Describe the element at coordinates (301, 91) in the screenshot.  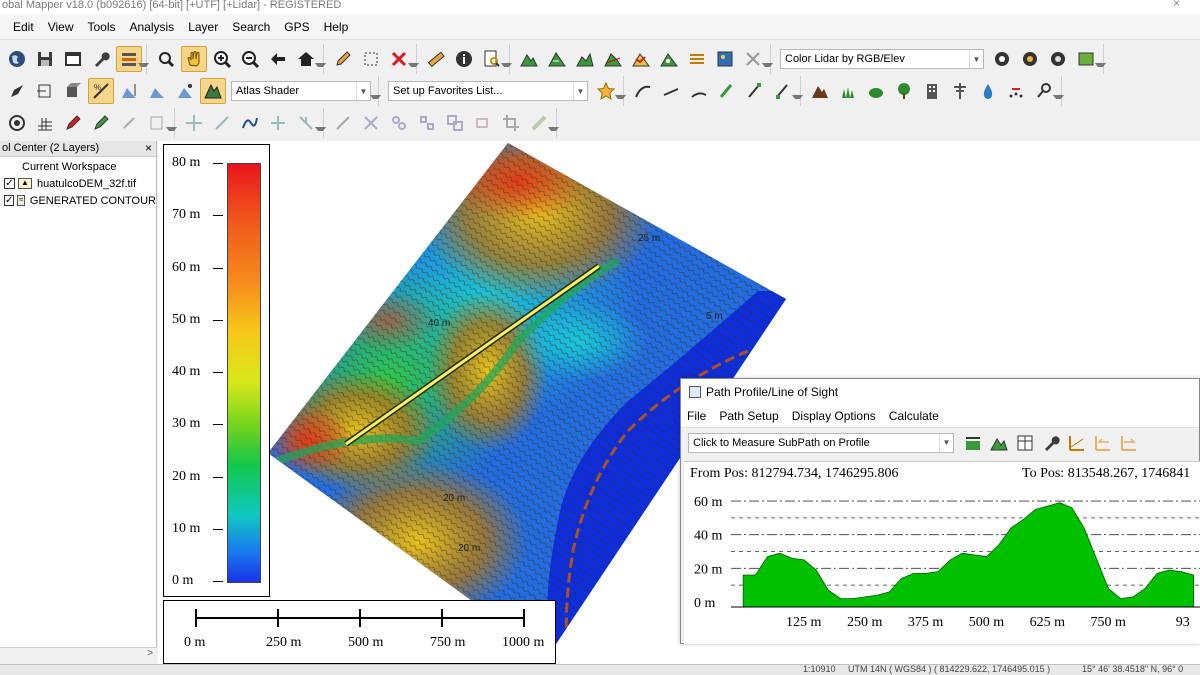
I see `shader-combo: Atlas Shader ▼` at that location.